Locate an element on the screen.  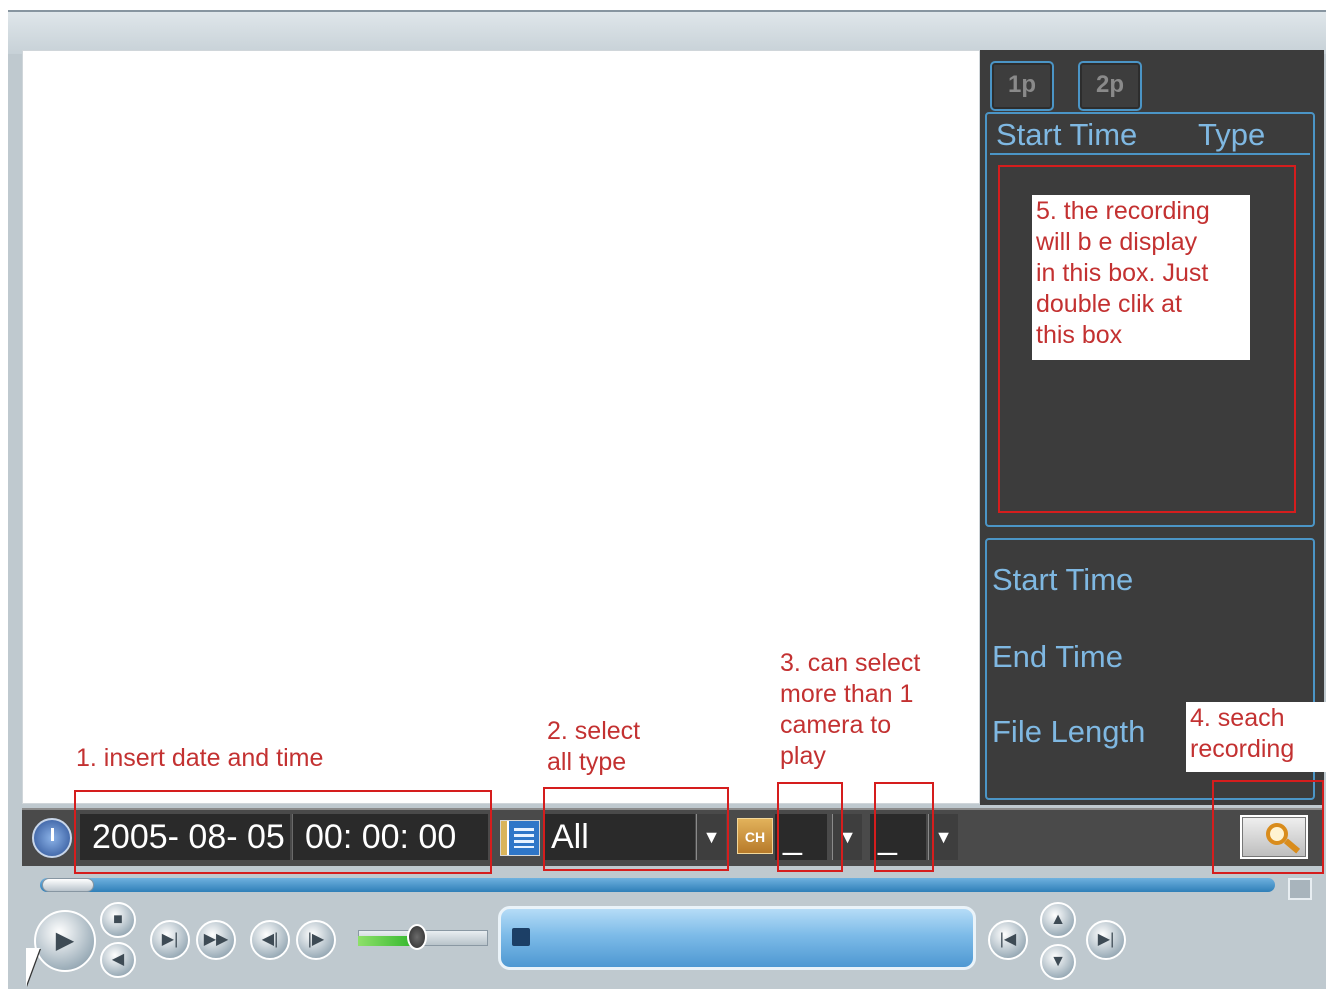
prev-frame-icon: ◀| is located at coordinates (270, 940).